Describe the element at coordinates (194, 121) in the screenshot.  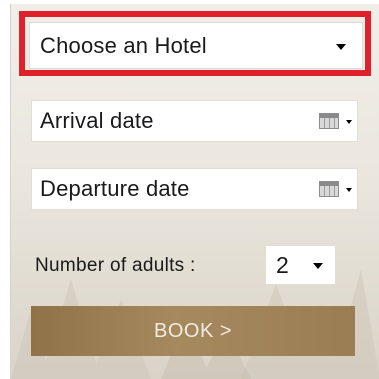
I see `arrival-date-field: Arrival date` at that location.